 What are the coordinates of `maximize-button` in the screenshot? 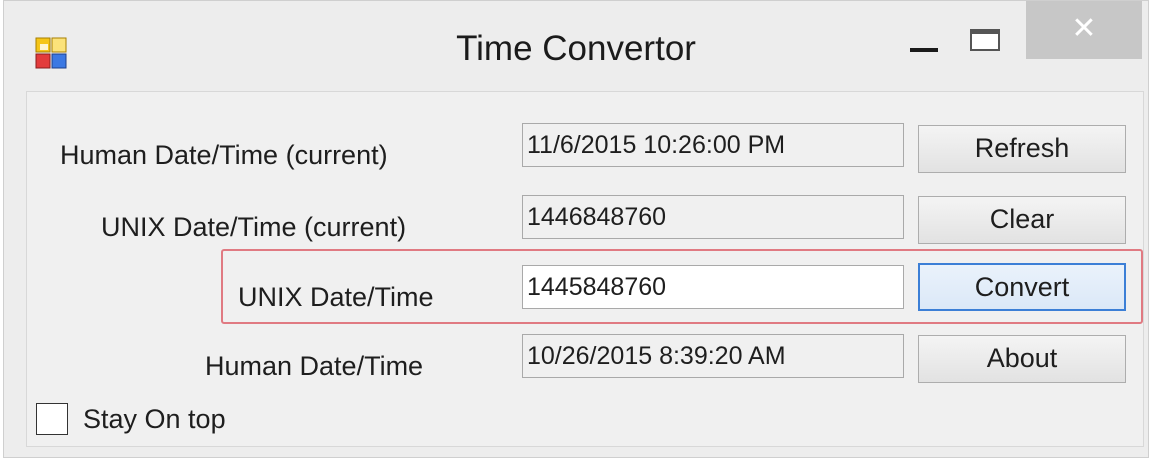 It's located at (987, 30).